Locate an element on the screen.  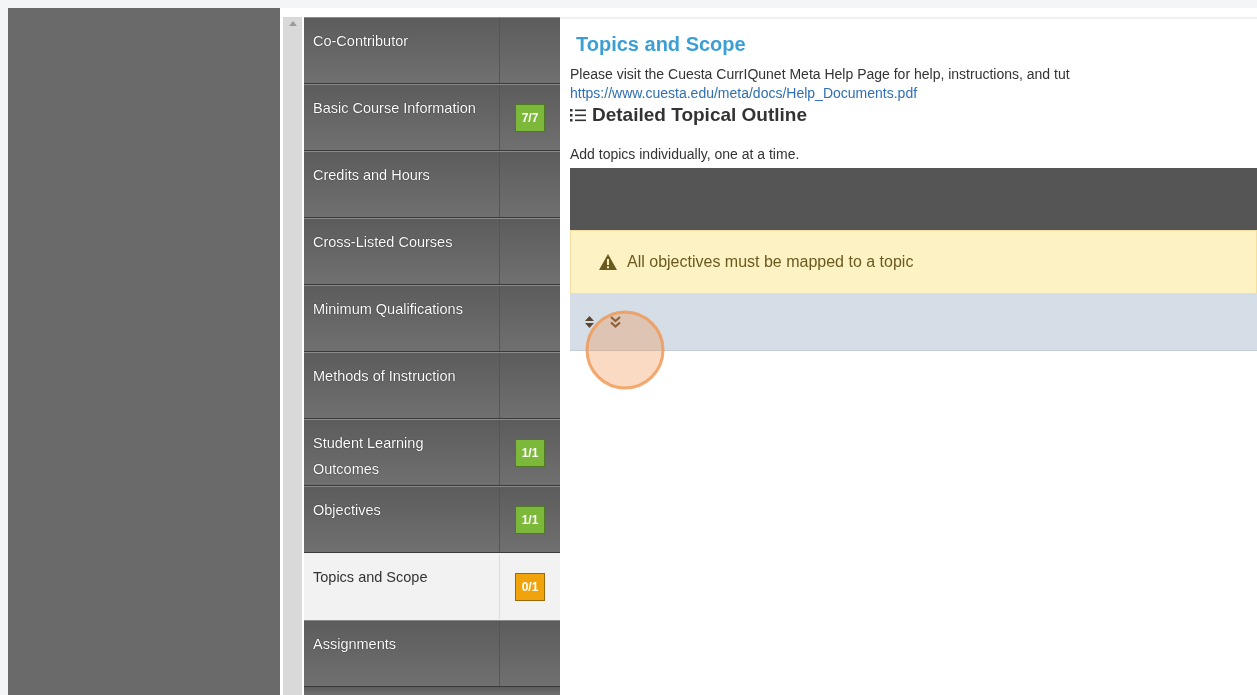
warning-icon is located at coordinates (608, 262).